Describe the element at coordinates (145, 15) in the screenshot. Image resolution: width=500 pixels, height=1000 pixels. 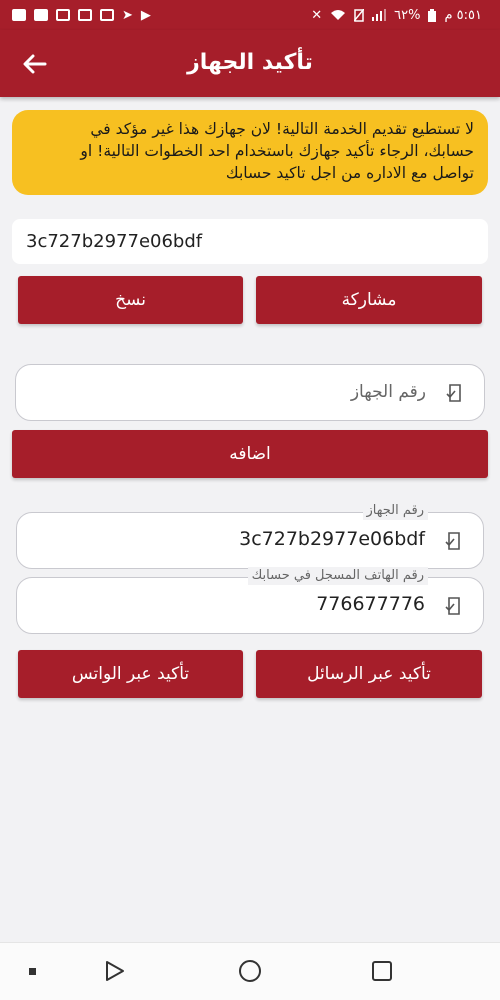
I see `play-store-icon: ▶` at that location.